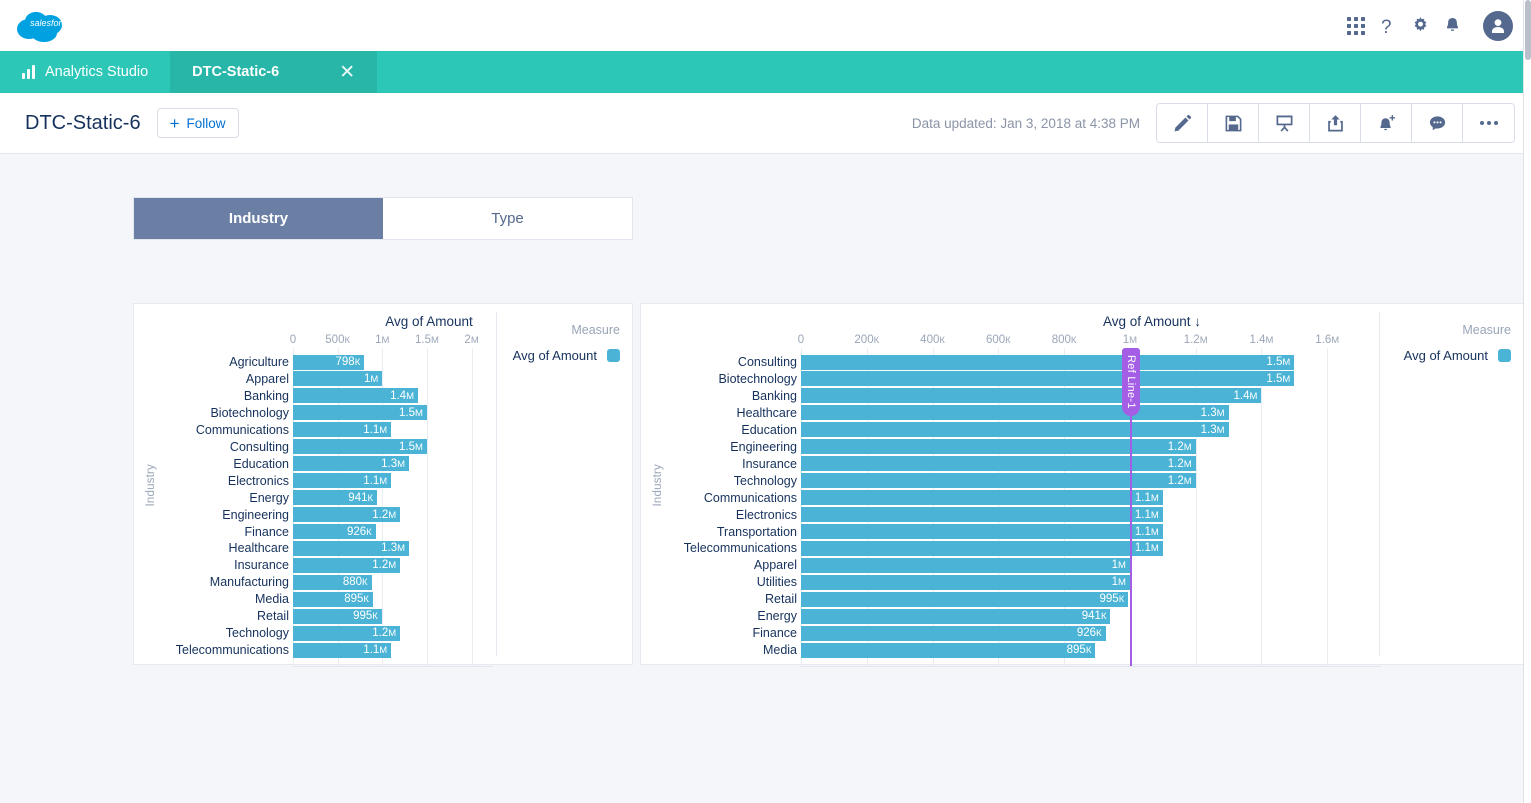 The width and height of the screenshot is (1531, 803). Describe the element at coordinates (1064, 340) in the screenshot. I see `x-axis-tick-label: 800К` at that location.